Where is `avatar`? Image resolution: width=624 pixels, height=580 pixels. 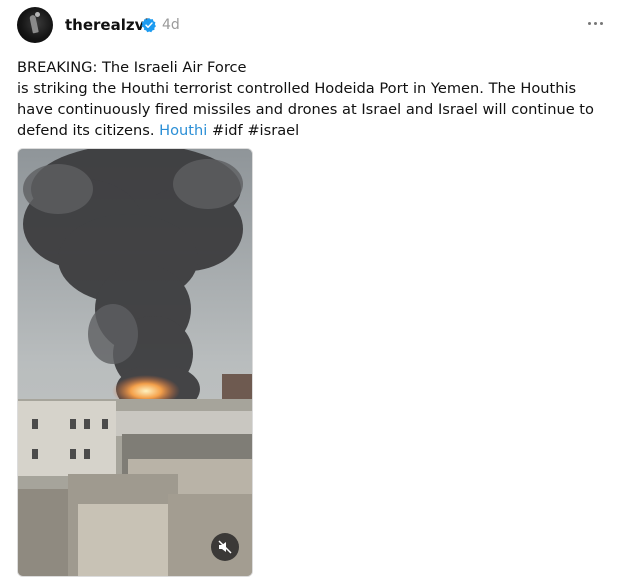
avatar is located at coordinates (35, 25).